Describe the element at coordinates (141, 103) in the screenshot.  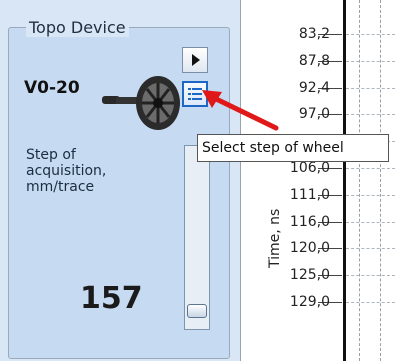
I see `measuring-wheel-icon` at that location.